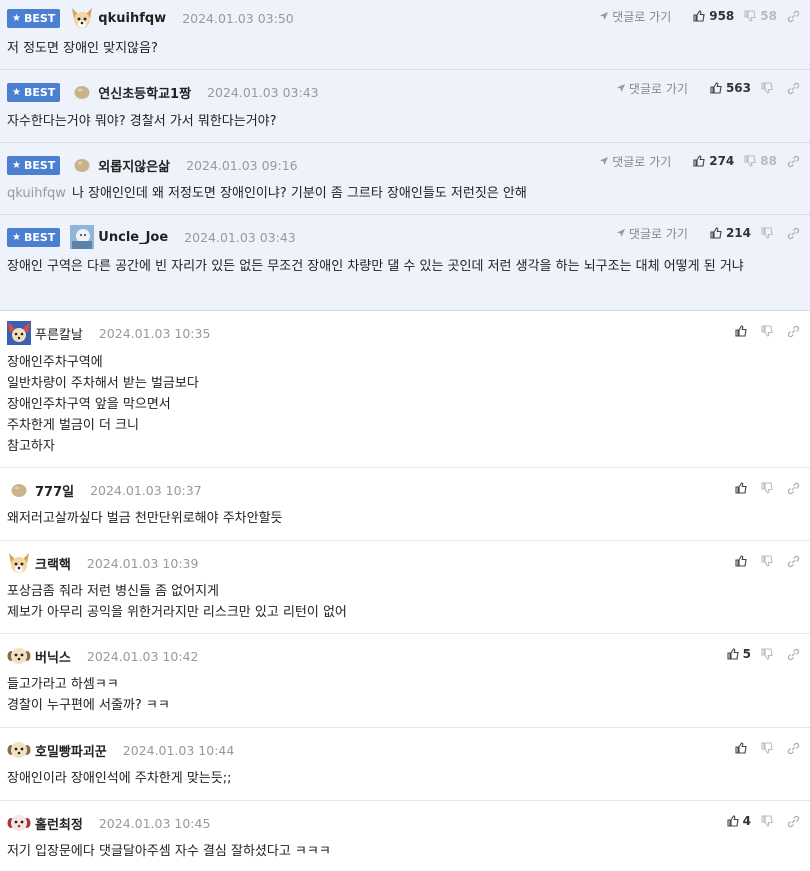 The image size is (810, 871). I want to click on comment-actions: 댓글로 가기 958 58, so click(699, 16).